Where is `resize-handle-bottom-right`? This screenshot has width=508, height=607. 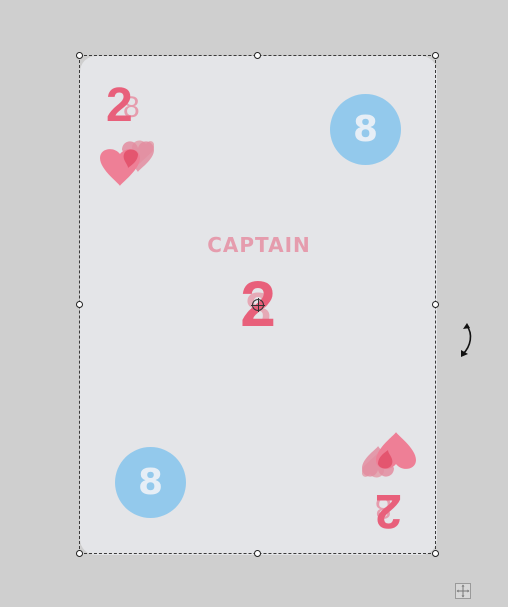
resize-handle-bottom-right is located at coordinates (435, 553).